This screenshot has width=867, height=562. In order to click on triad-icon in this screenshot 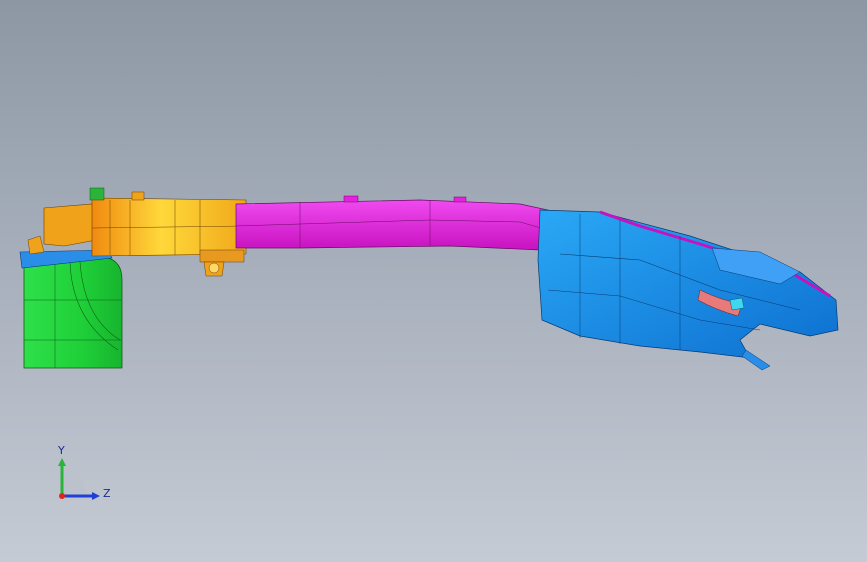, I will do `click(79, 479)`.